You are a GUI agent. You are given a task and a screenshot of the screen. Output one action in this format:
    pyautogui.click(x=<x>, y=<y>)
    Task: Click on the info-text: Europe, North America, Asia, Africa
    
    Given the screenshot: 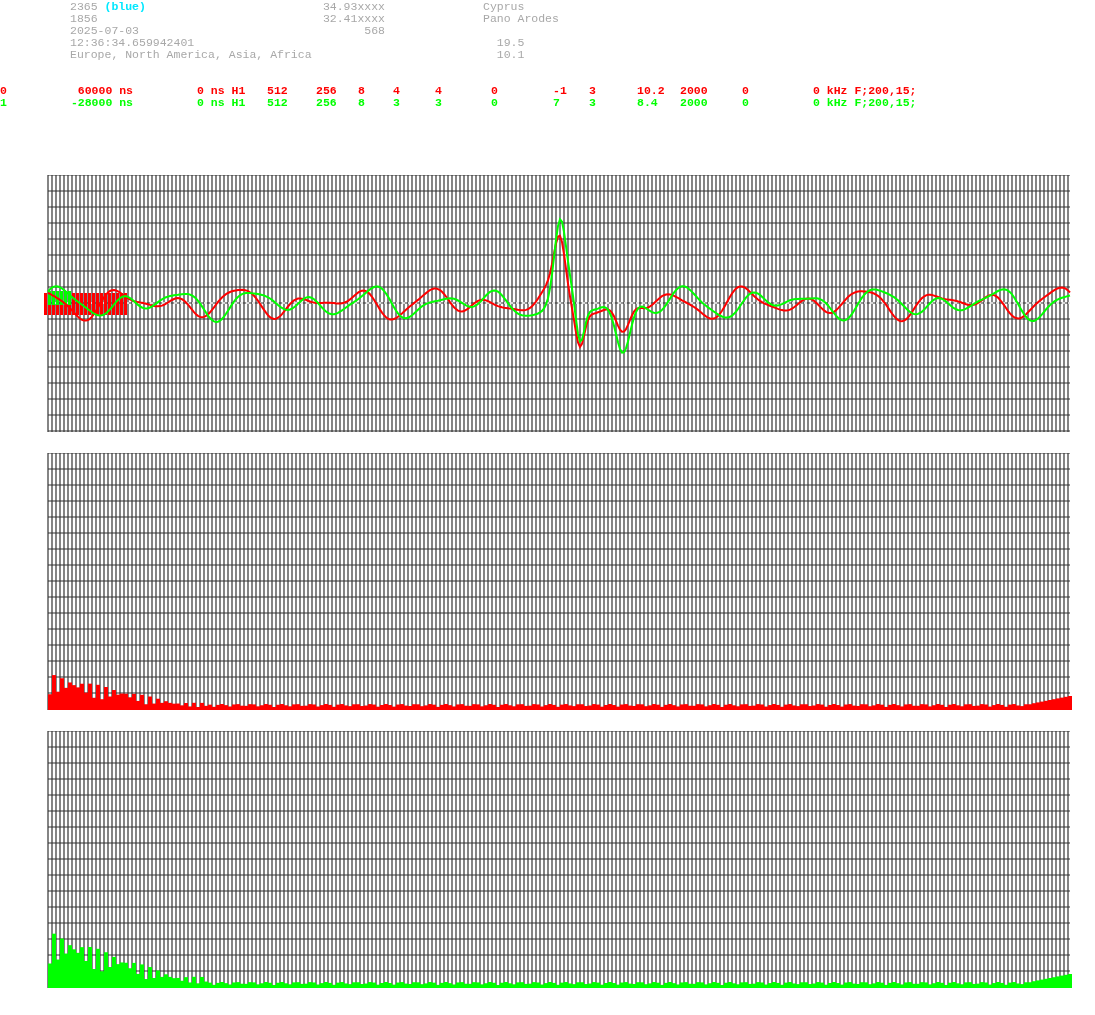 What is the action you would take?
    pyautogui.click(x=191, y=55)
    